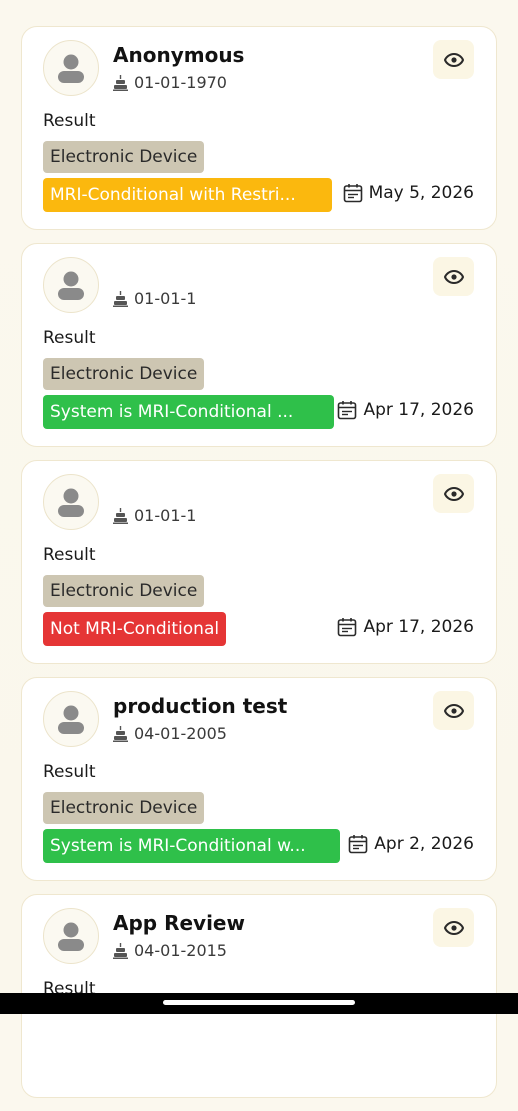 The image size is (518, 1111). Describe the element at coordinates (135, 629) in the screenshot. I see `status-chip: Not MRI-Conditional` at that location.